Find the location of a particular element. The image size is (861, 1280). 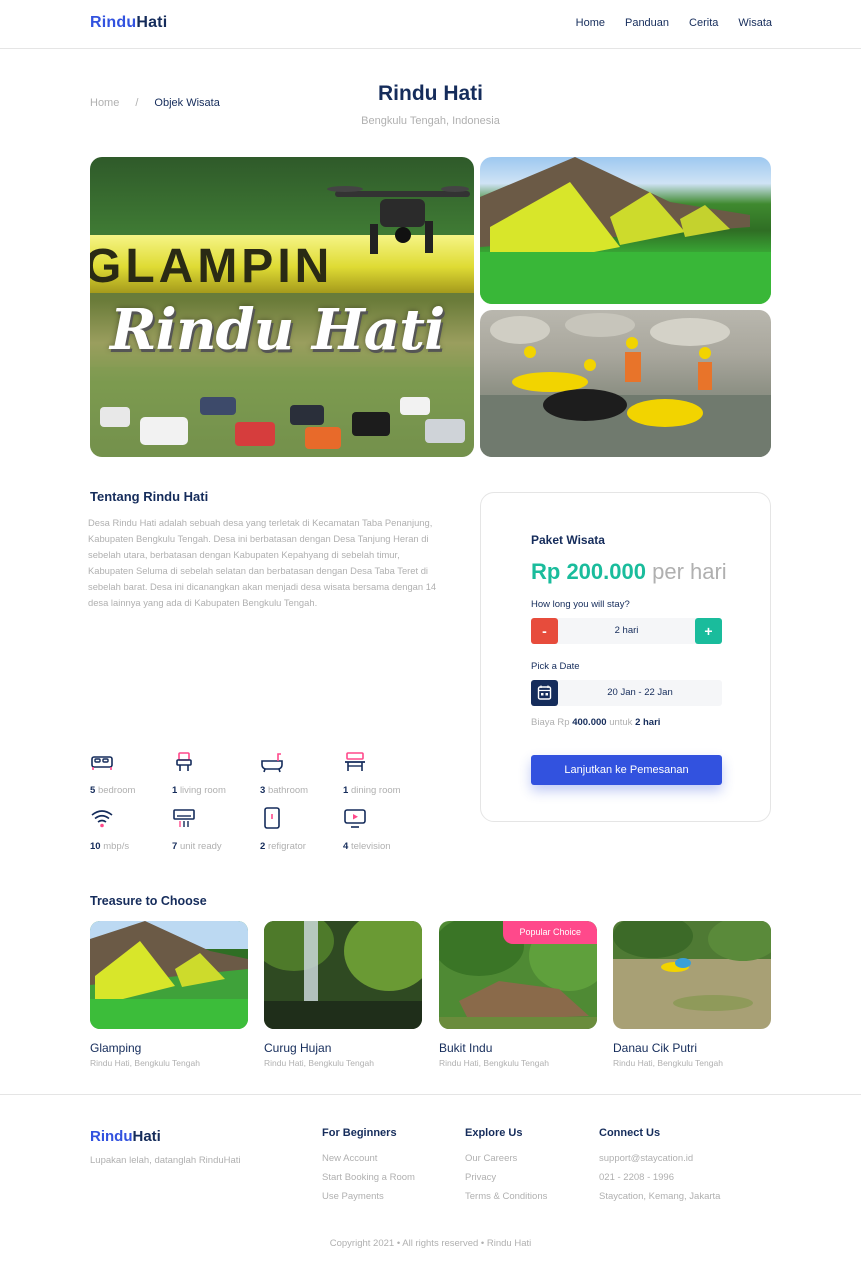

feature-count: 10 is located at coordinates (95, 846).